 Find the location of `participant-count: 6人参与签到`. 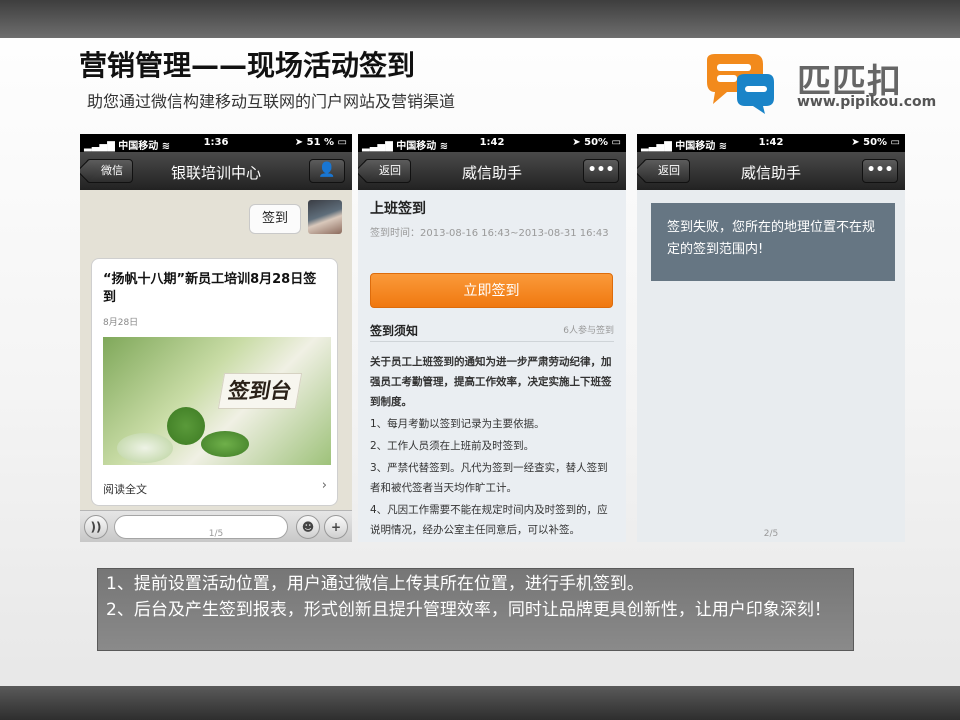

participant-count: 6人参与签到 is located at coordinates (588, 331).